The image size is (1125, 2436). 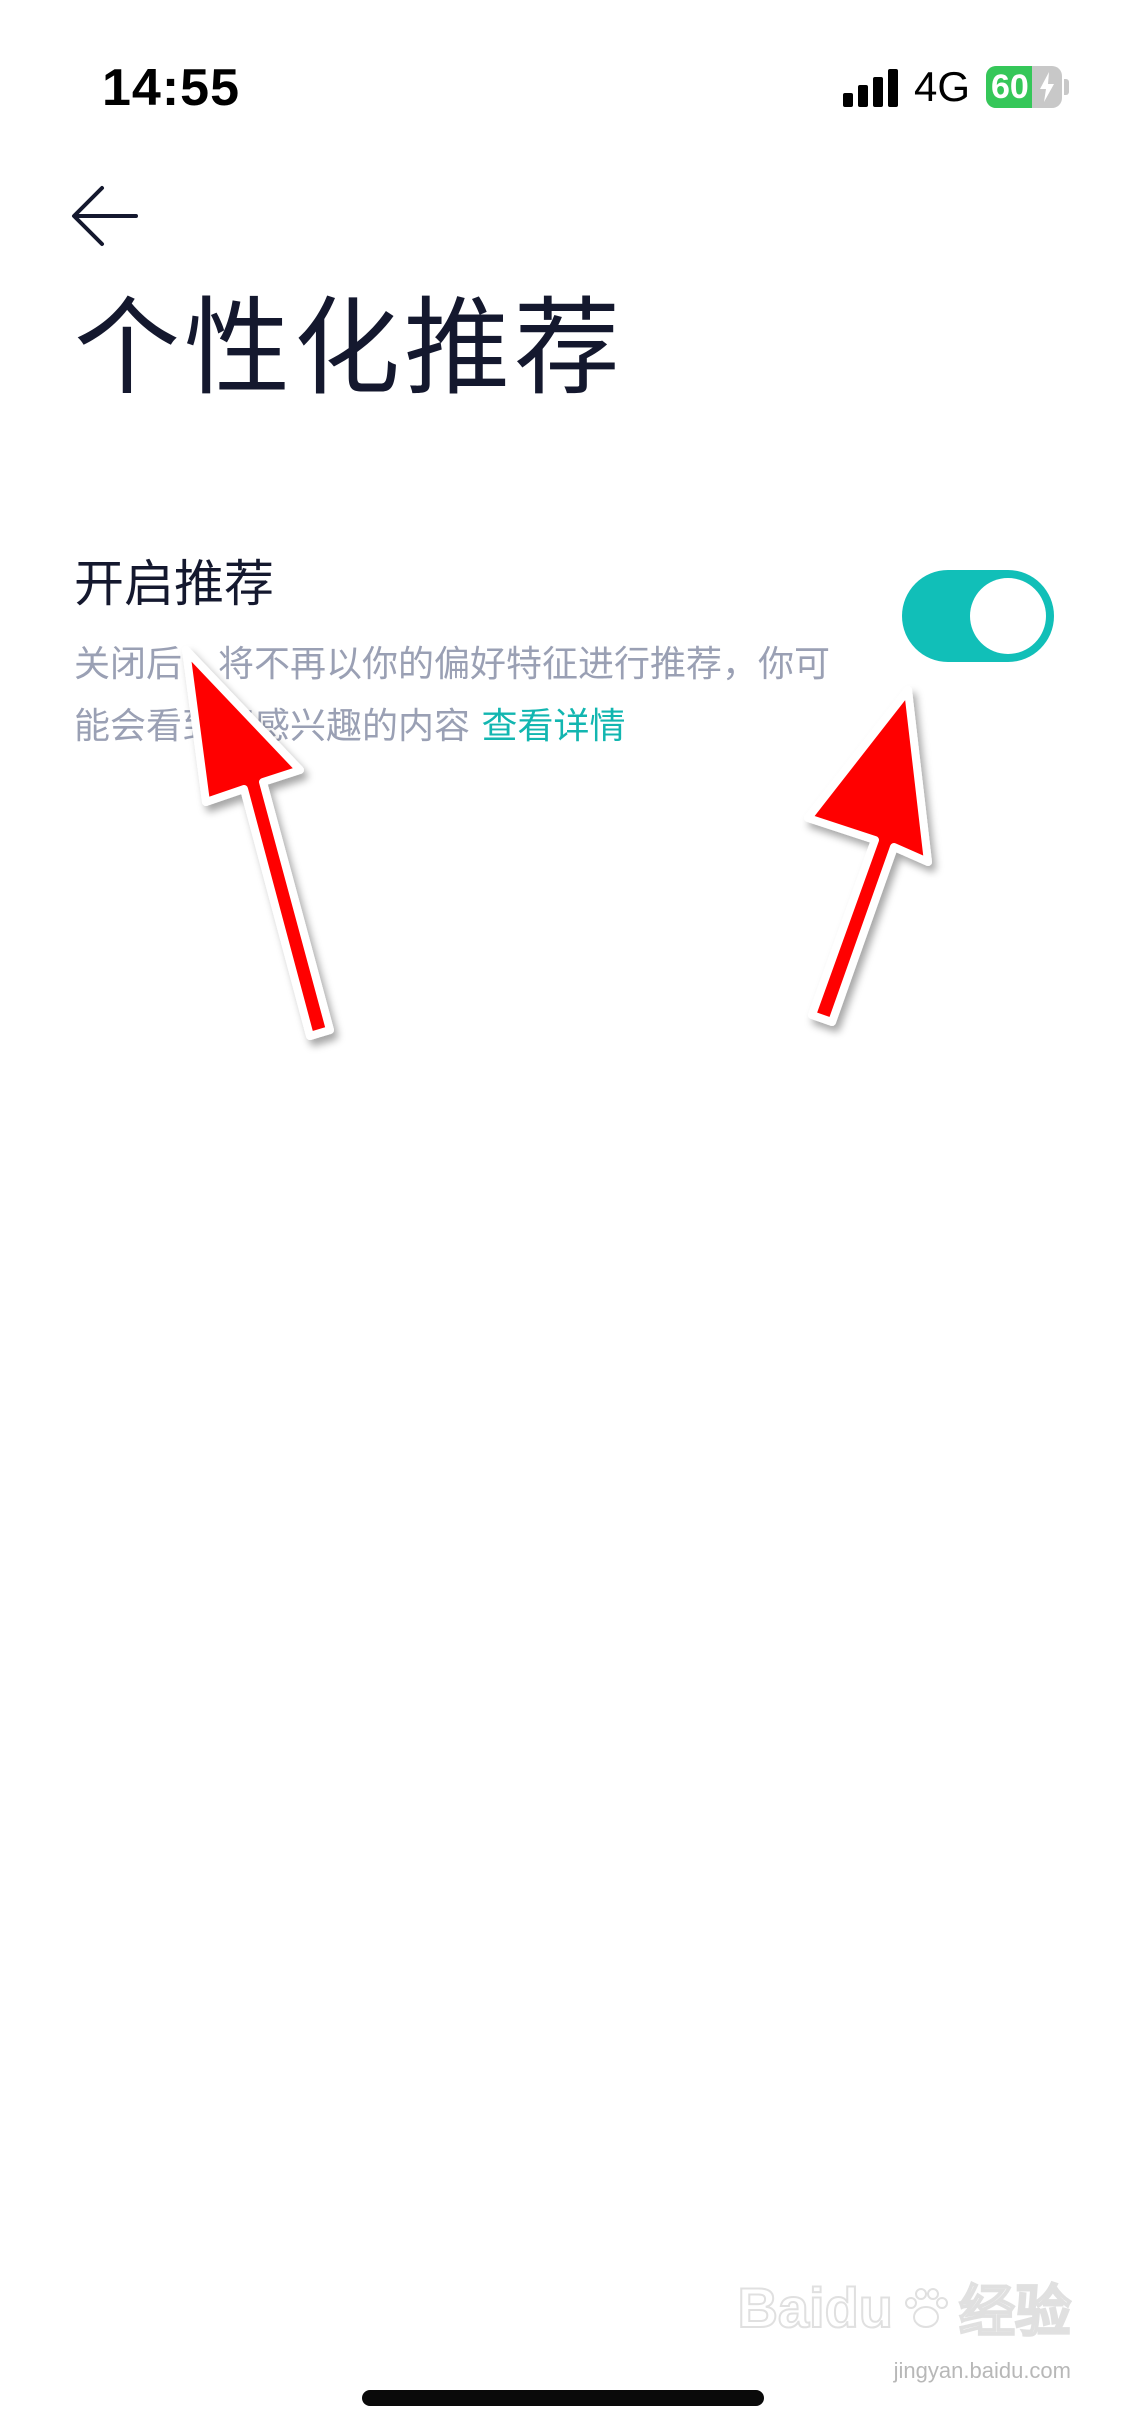 What do you see at coordinates (1047, 87) in the screenshot?
I see `charging-bolt-icon` at bounding box center [1047, 87].